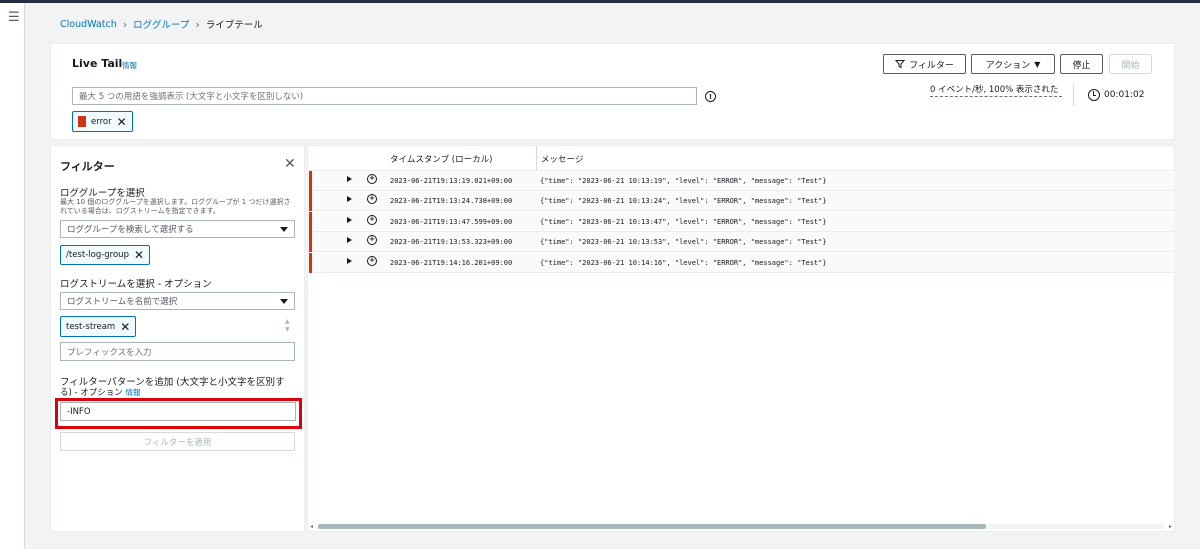 The height and width of the screenshot is (549, 1200). What do you see at coordinates (82, 121) in the screenshot?
I see `highlight-color-swatch` at bounding box center [82, 121].